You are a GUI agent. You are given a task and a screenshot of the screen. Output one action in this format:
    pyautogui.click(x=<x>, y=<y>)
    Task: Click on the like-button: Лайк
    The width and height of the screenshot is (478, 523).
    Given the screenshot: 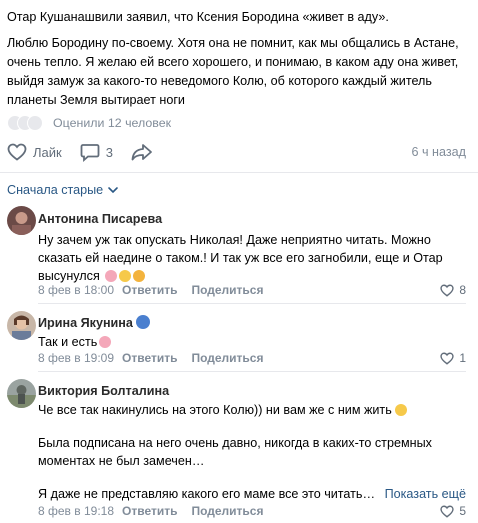 What is the action you would take?
    pyautogui.click(x=34, y=152)
    